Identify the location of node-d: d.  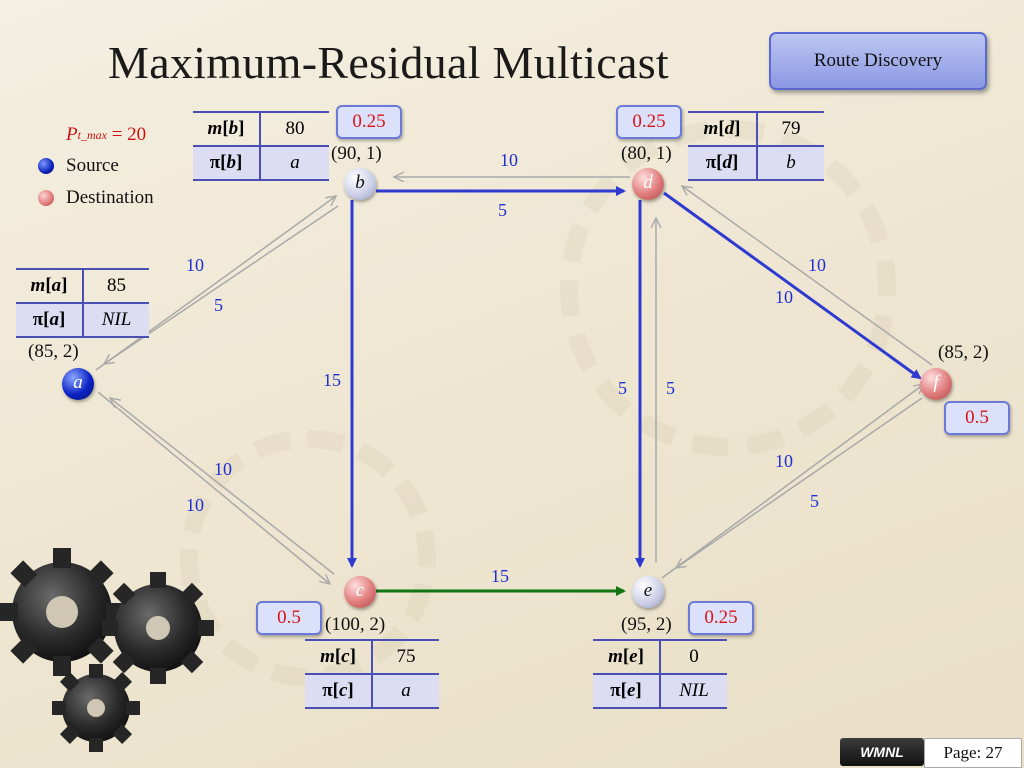
(648, 184).